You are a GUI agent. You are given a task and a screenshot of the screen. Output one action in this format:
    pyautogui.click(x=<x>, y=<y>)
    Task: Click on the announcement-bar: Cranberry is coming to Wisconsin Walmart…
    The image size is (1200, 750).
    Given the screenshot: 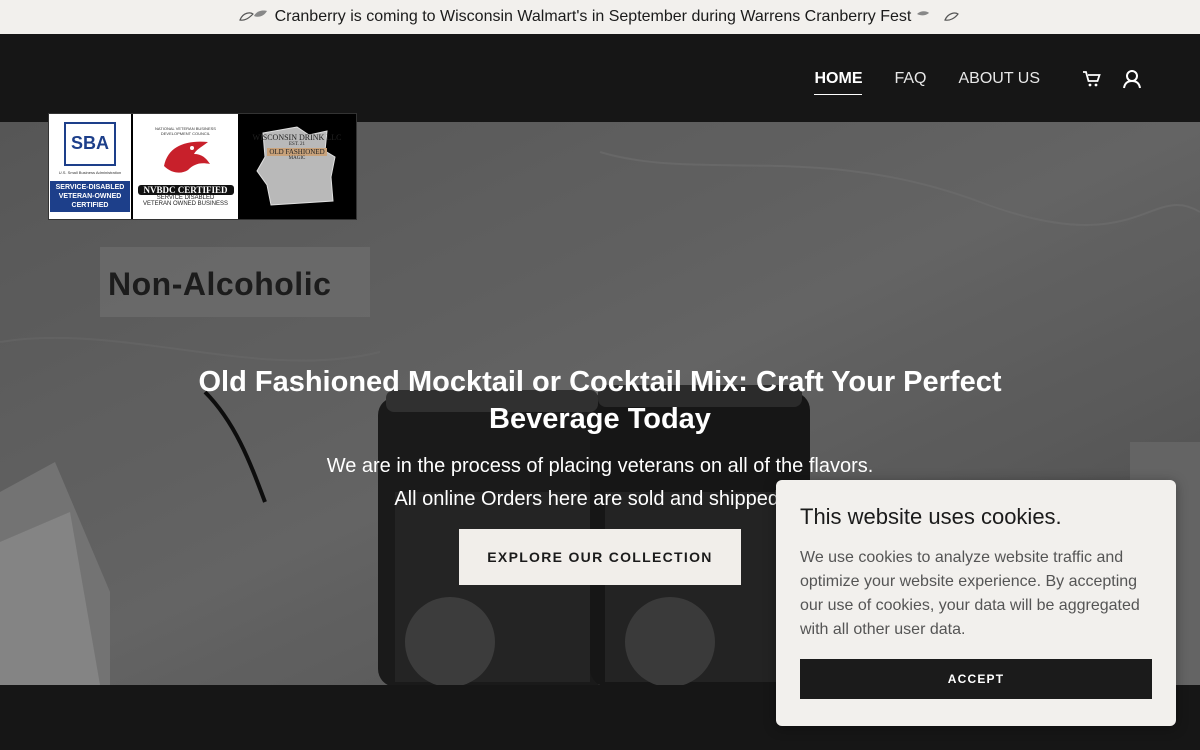 What is the action you would take?
    pyautogui.click(x=600, y=17)
    